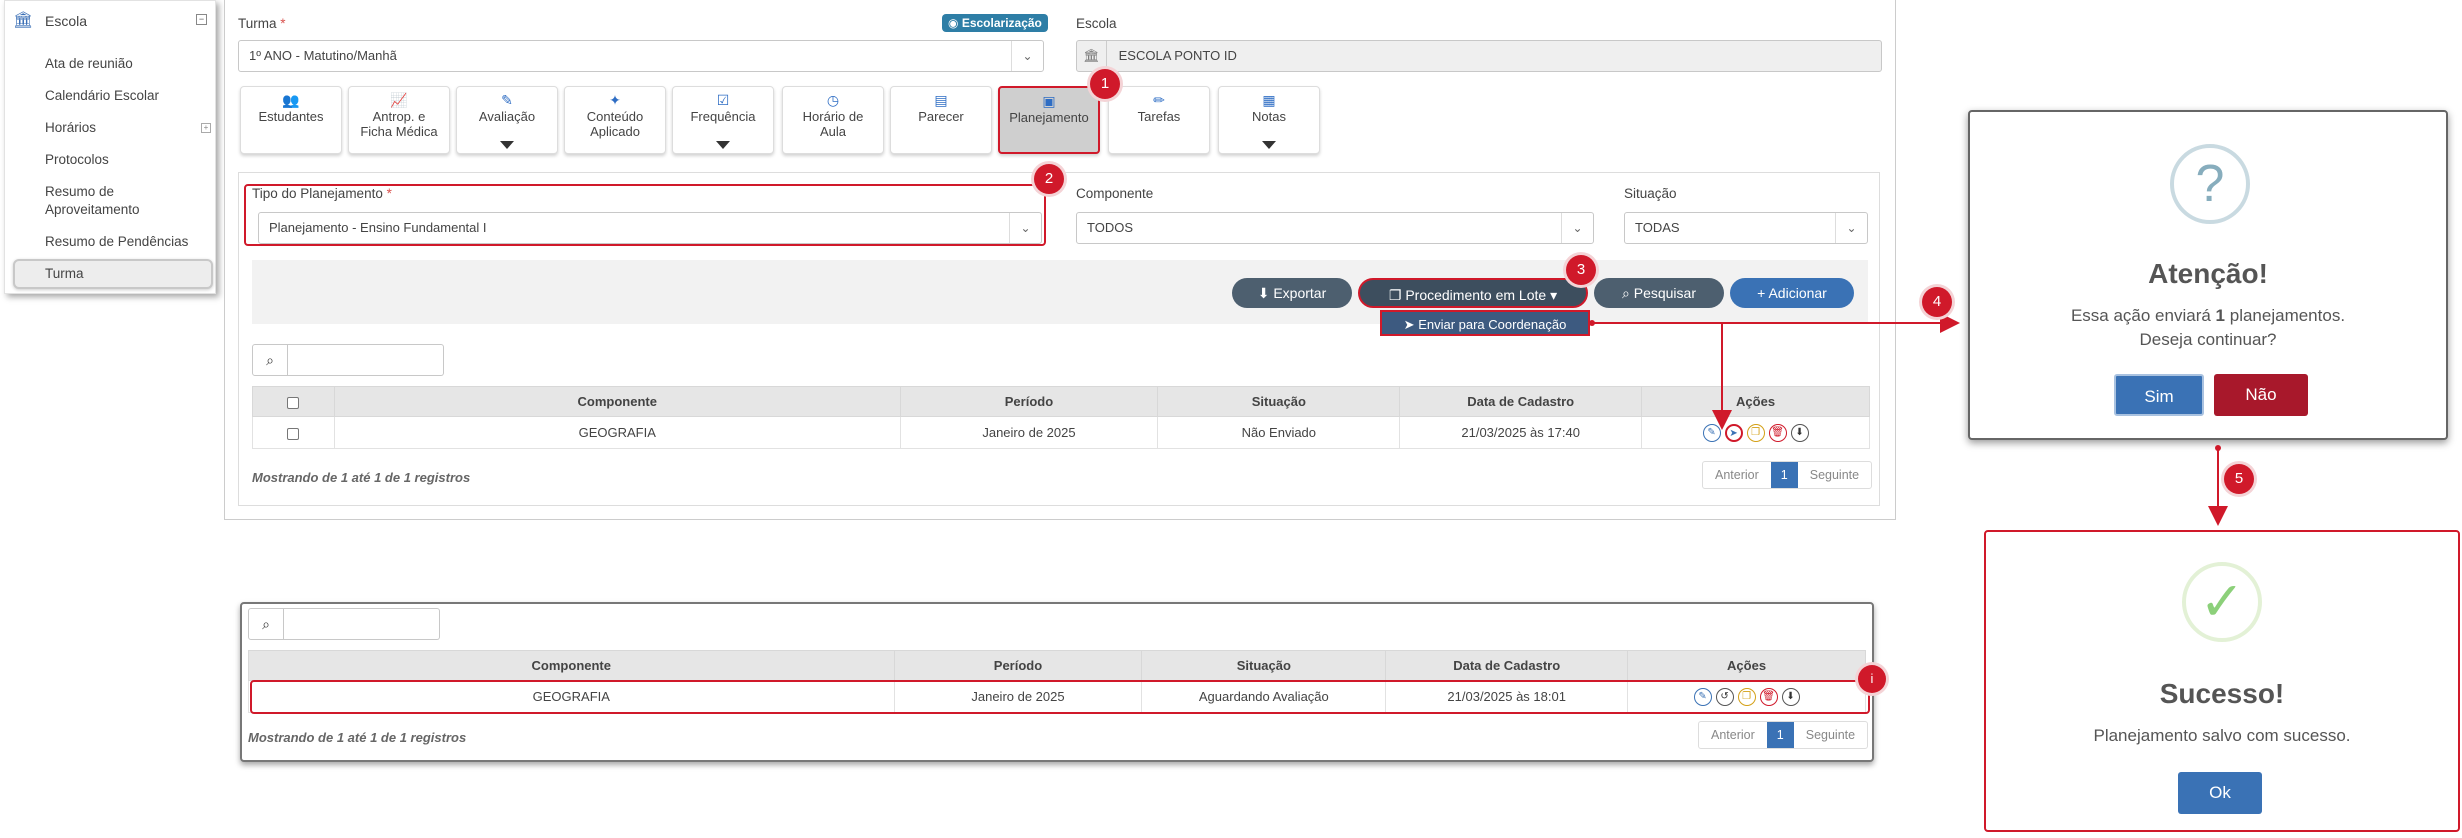  Describe the element at coordinates (206, 128) in the screenshot. I see `expand-icon: +` at that location.